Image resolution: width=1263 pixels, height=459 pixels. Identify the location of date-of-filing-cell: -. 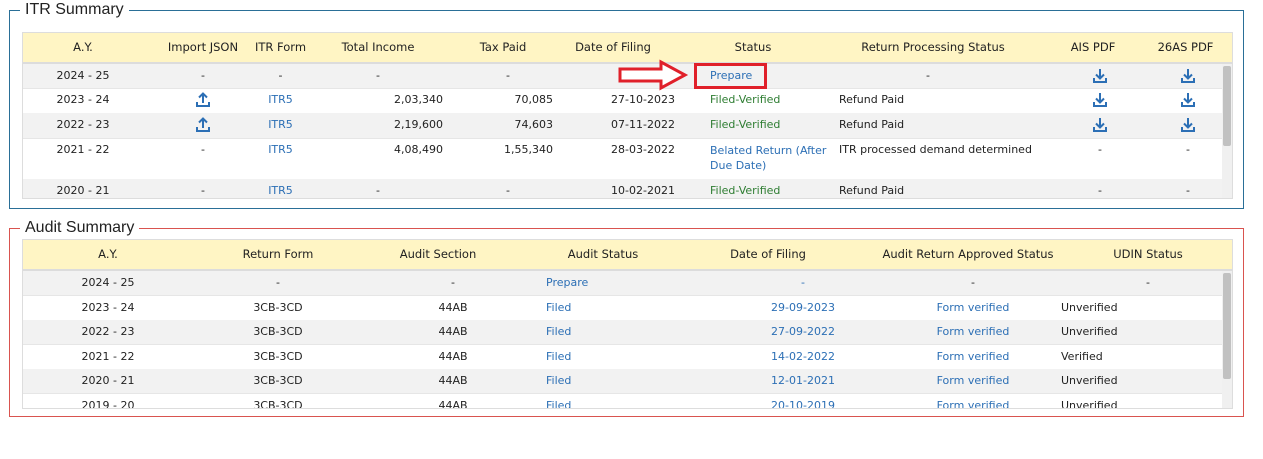
(803, 282).